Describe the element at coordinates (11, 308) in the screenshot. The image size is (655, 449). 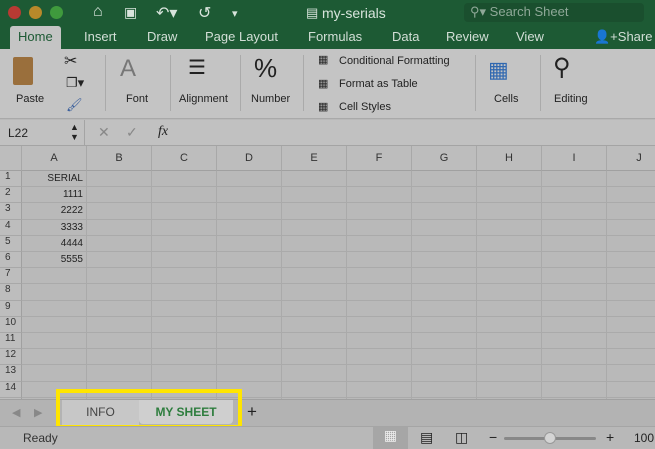
I see `row-header: 9` at that location.